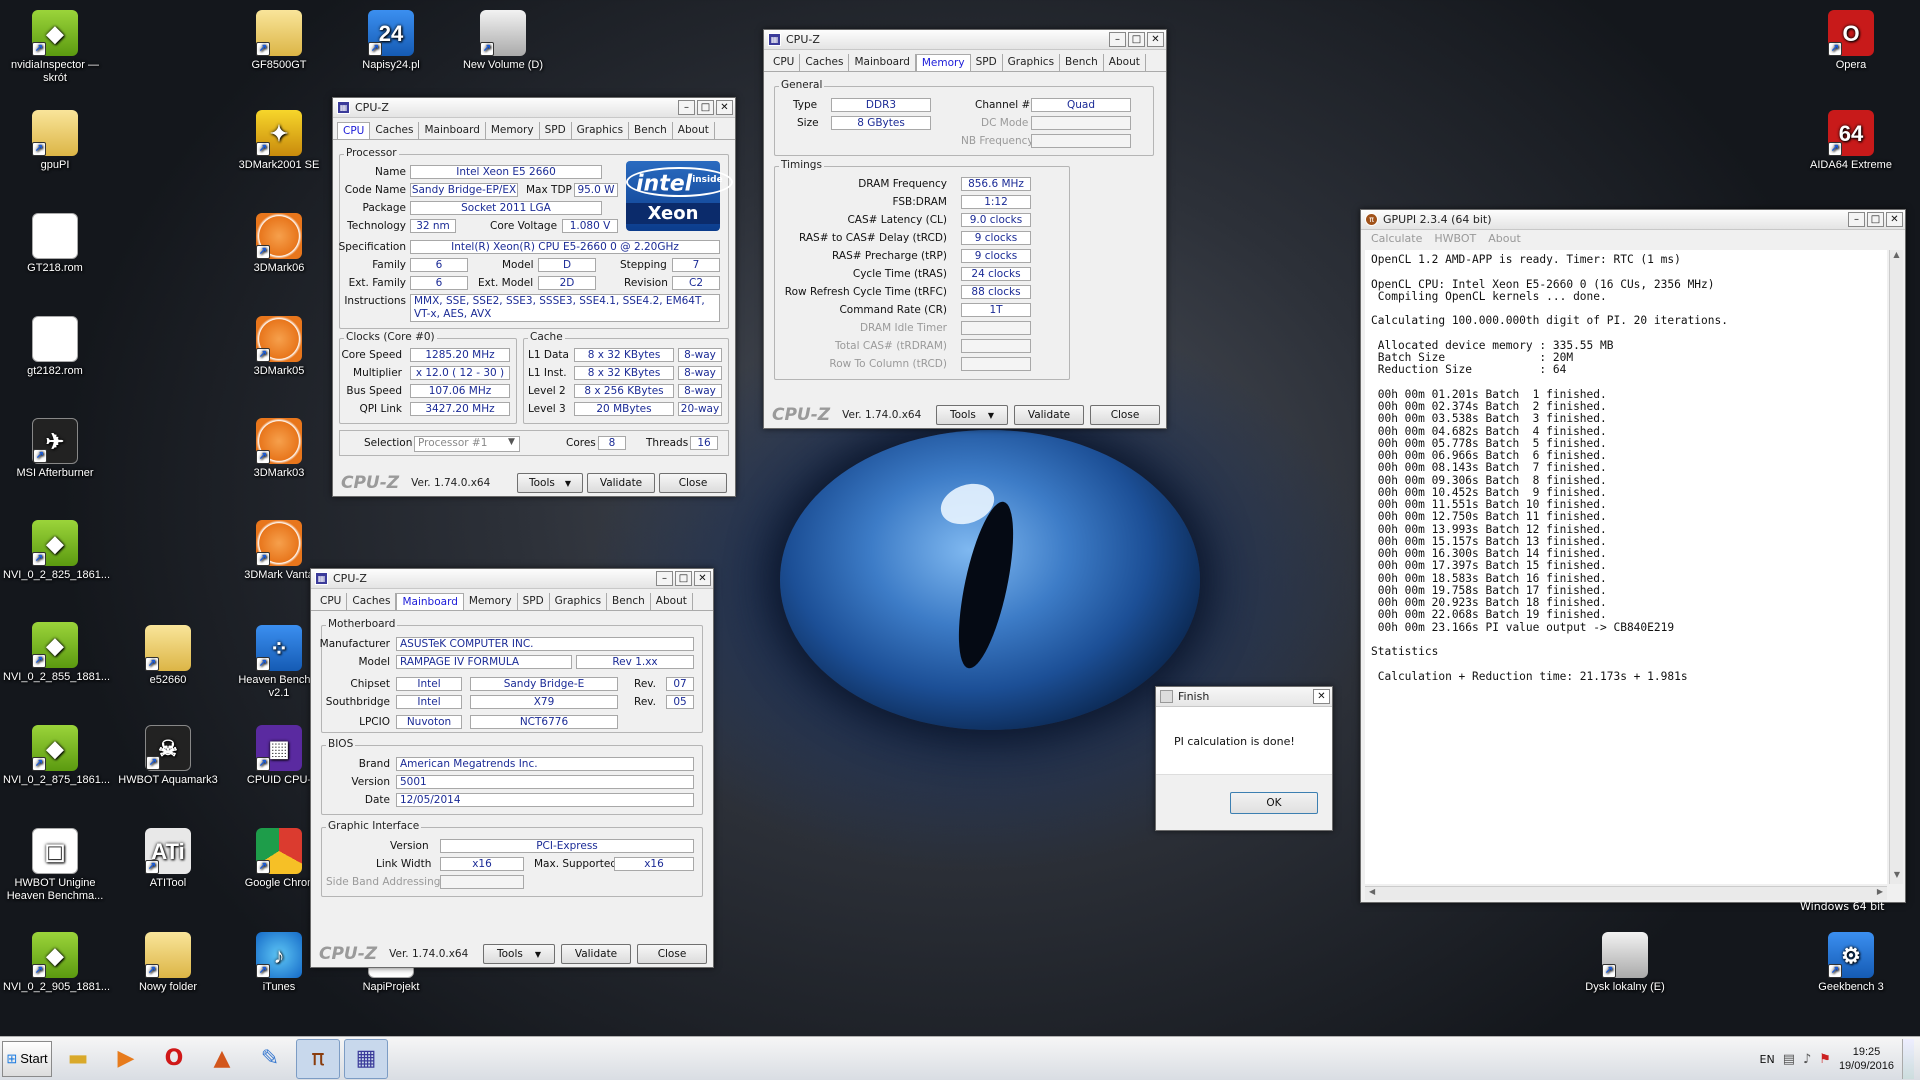 The width and height of the screenshot is (1920, 1080). What do you see at coordinates (503, 41) in the screenshot?
I see `desktop-icon-new-volume: ↗ New Volume (D)` at bounding box center [503, 41].